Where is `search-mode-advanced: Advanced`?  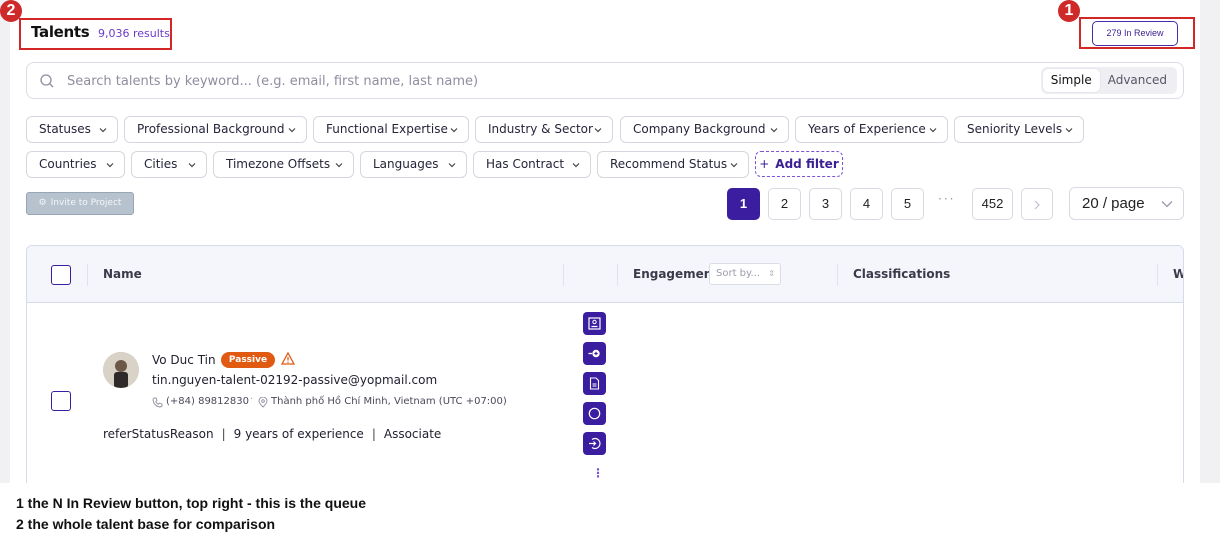 search-mode-advanced: Advanced is located at coordinates (1137, 80).